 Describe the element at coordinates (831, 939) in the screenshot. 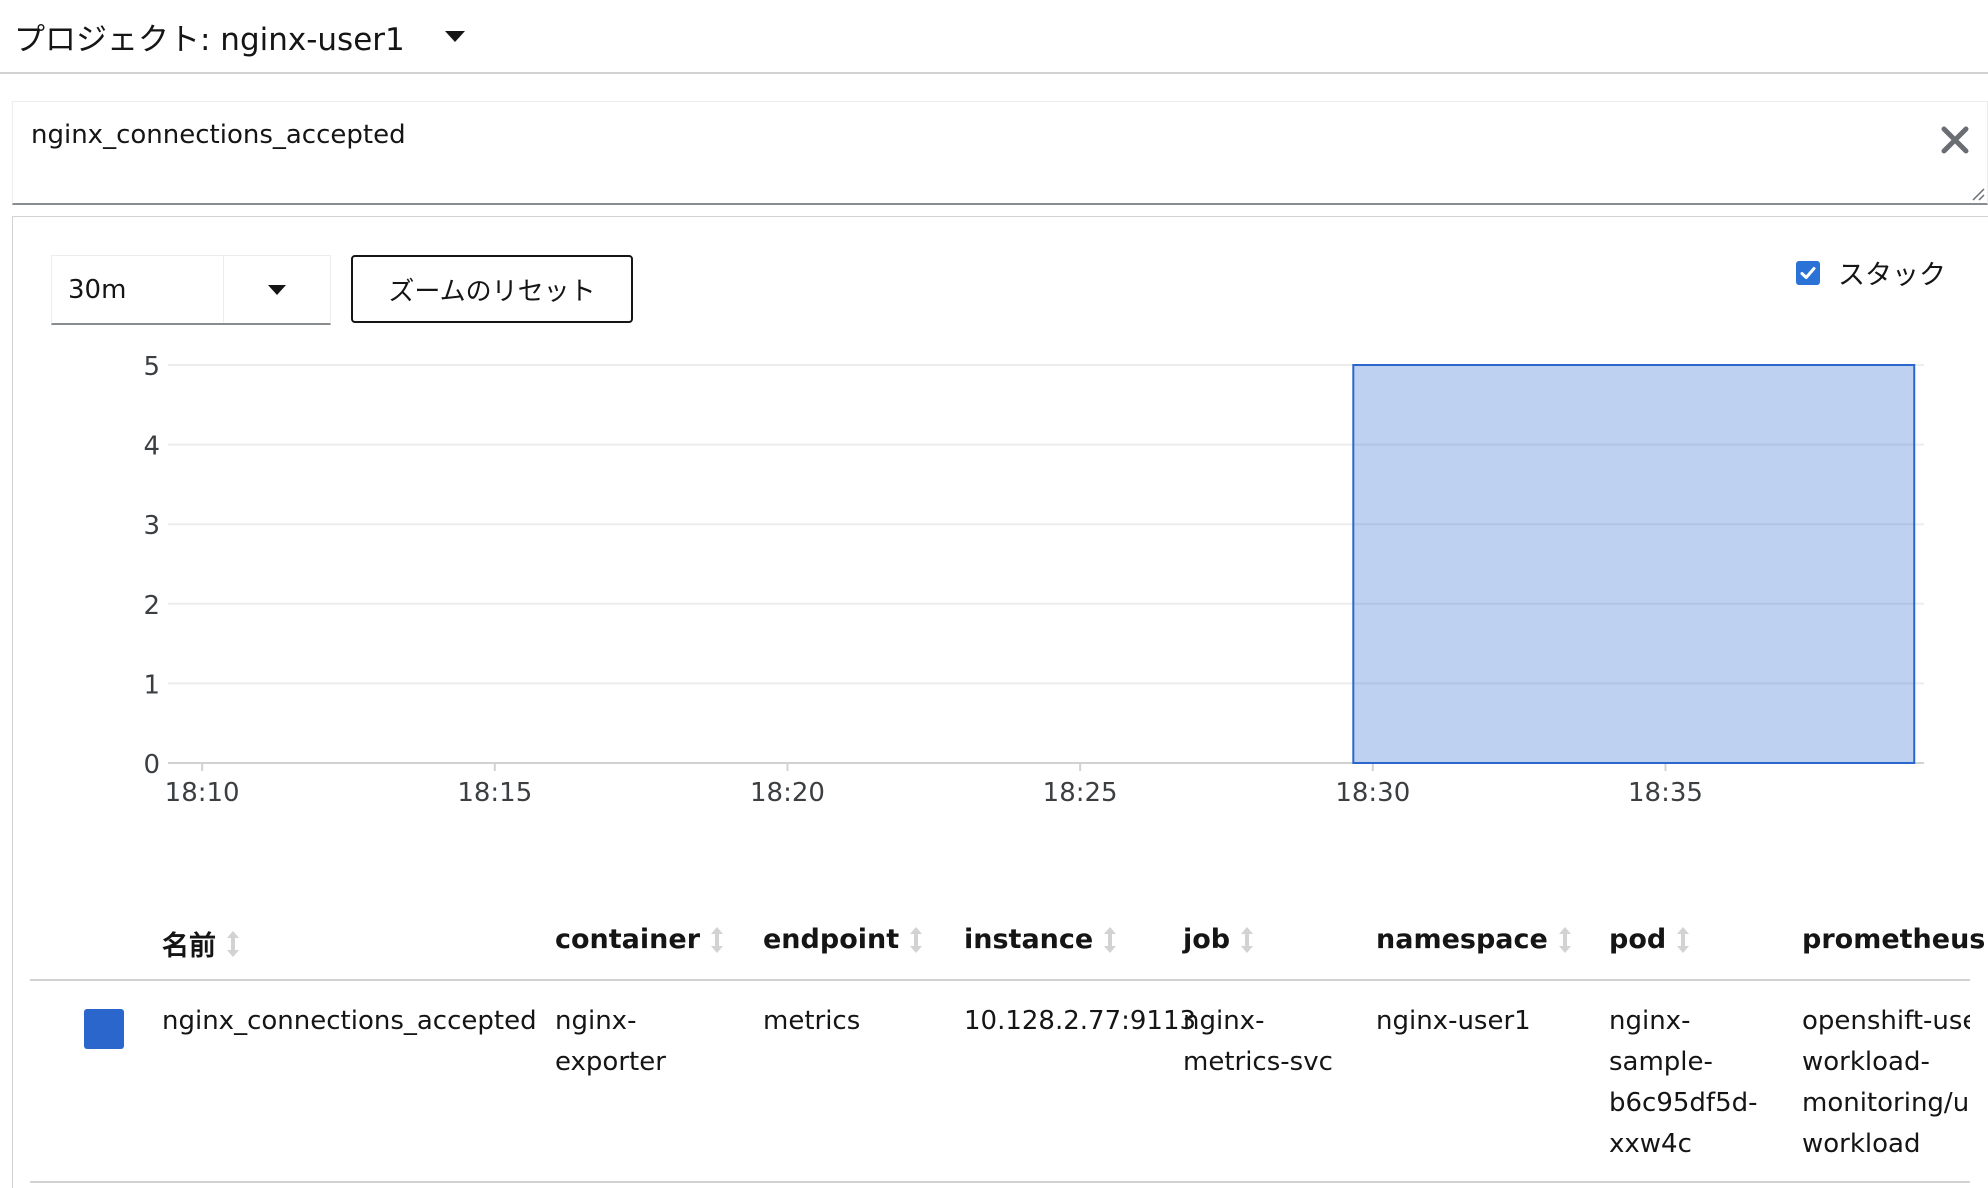

I see `column-label: endpoint` at that location.